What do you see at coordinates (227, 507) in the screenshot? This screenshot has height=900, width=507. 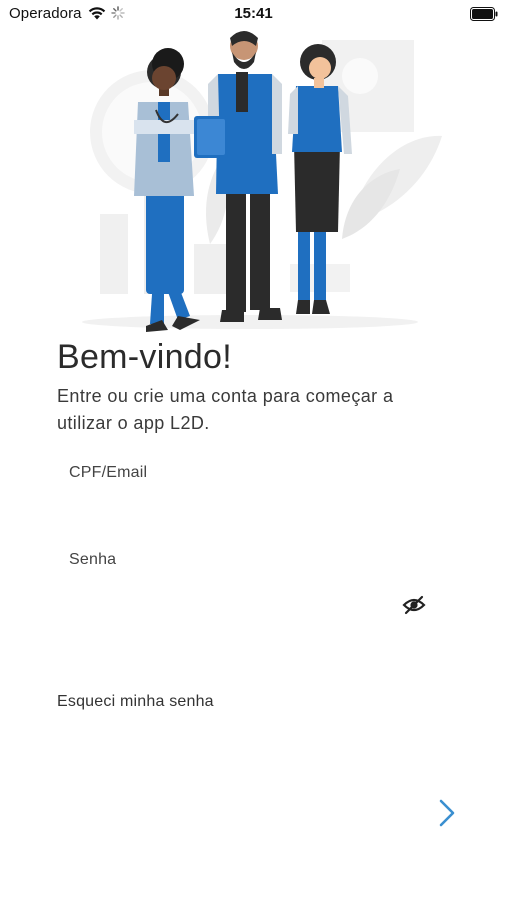 I see `cpf-email-input` at bounding box center [227, 507].